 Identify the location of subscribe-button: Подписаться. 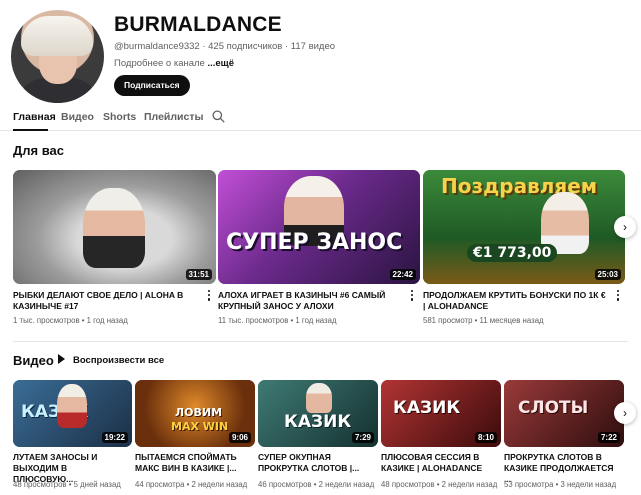
(152, 85).